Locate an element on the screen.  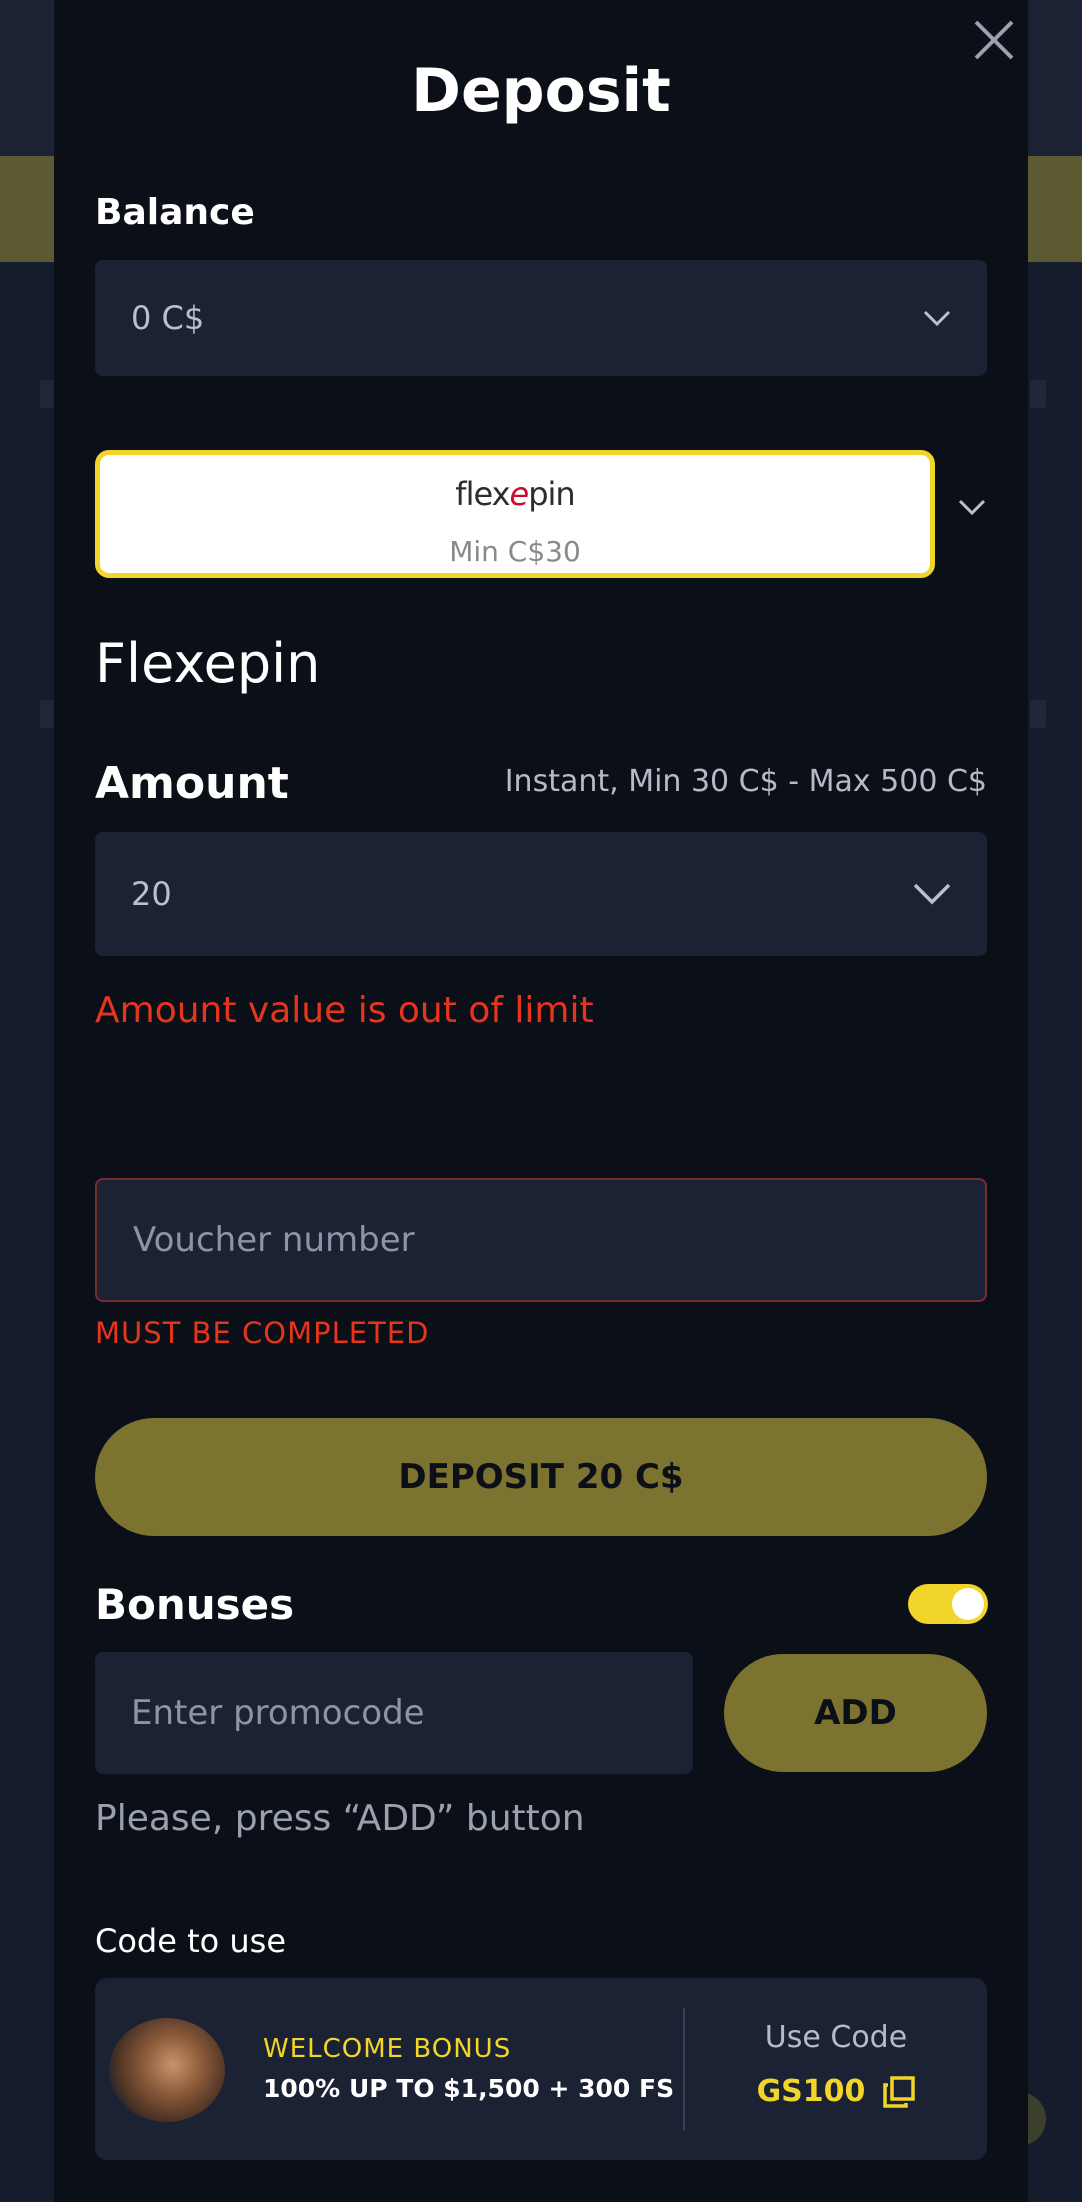
amount-value: 20 is located at coordinates (151, 894).